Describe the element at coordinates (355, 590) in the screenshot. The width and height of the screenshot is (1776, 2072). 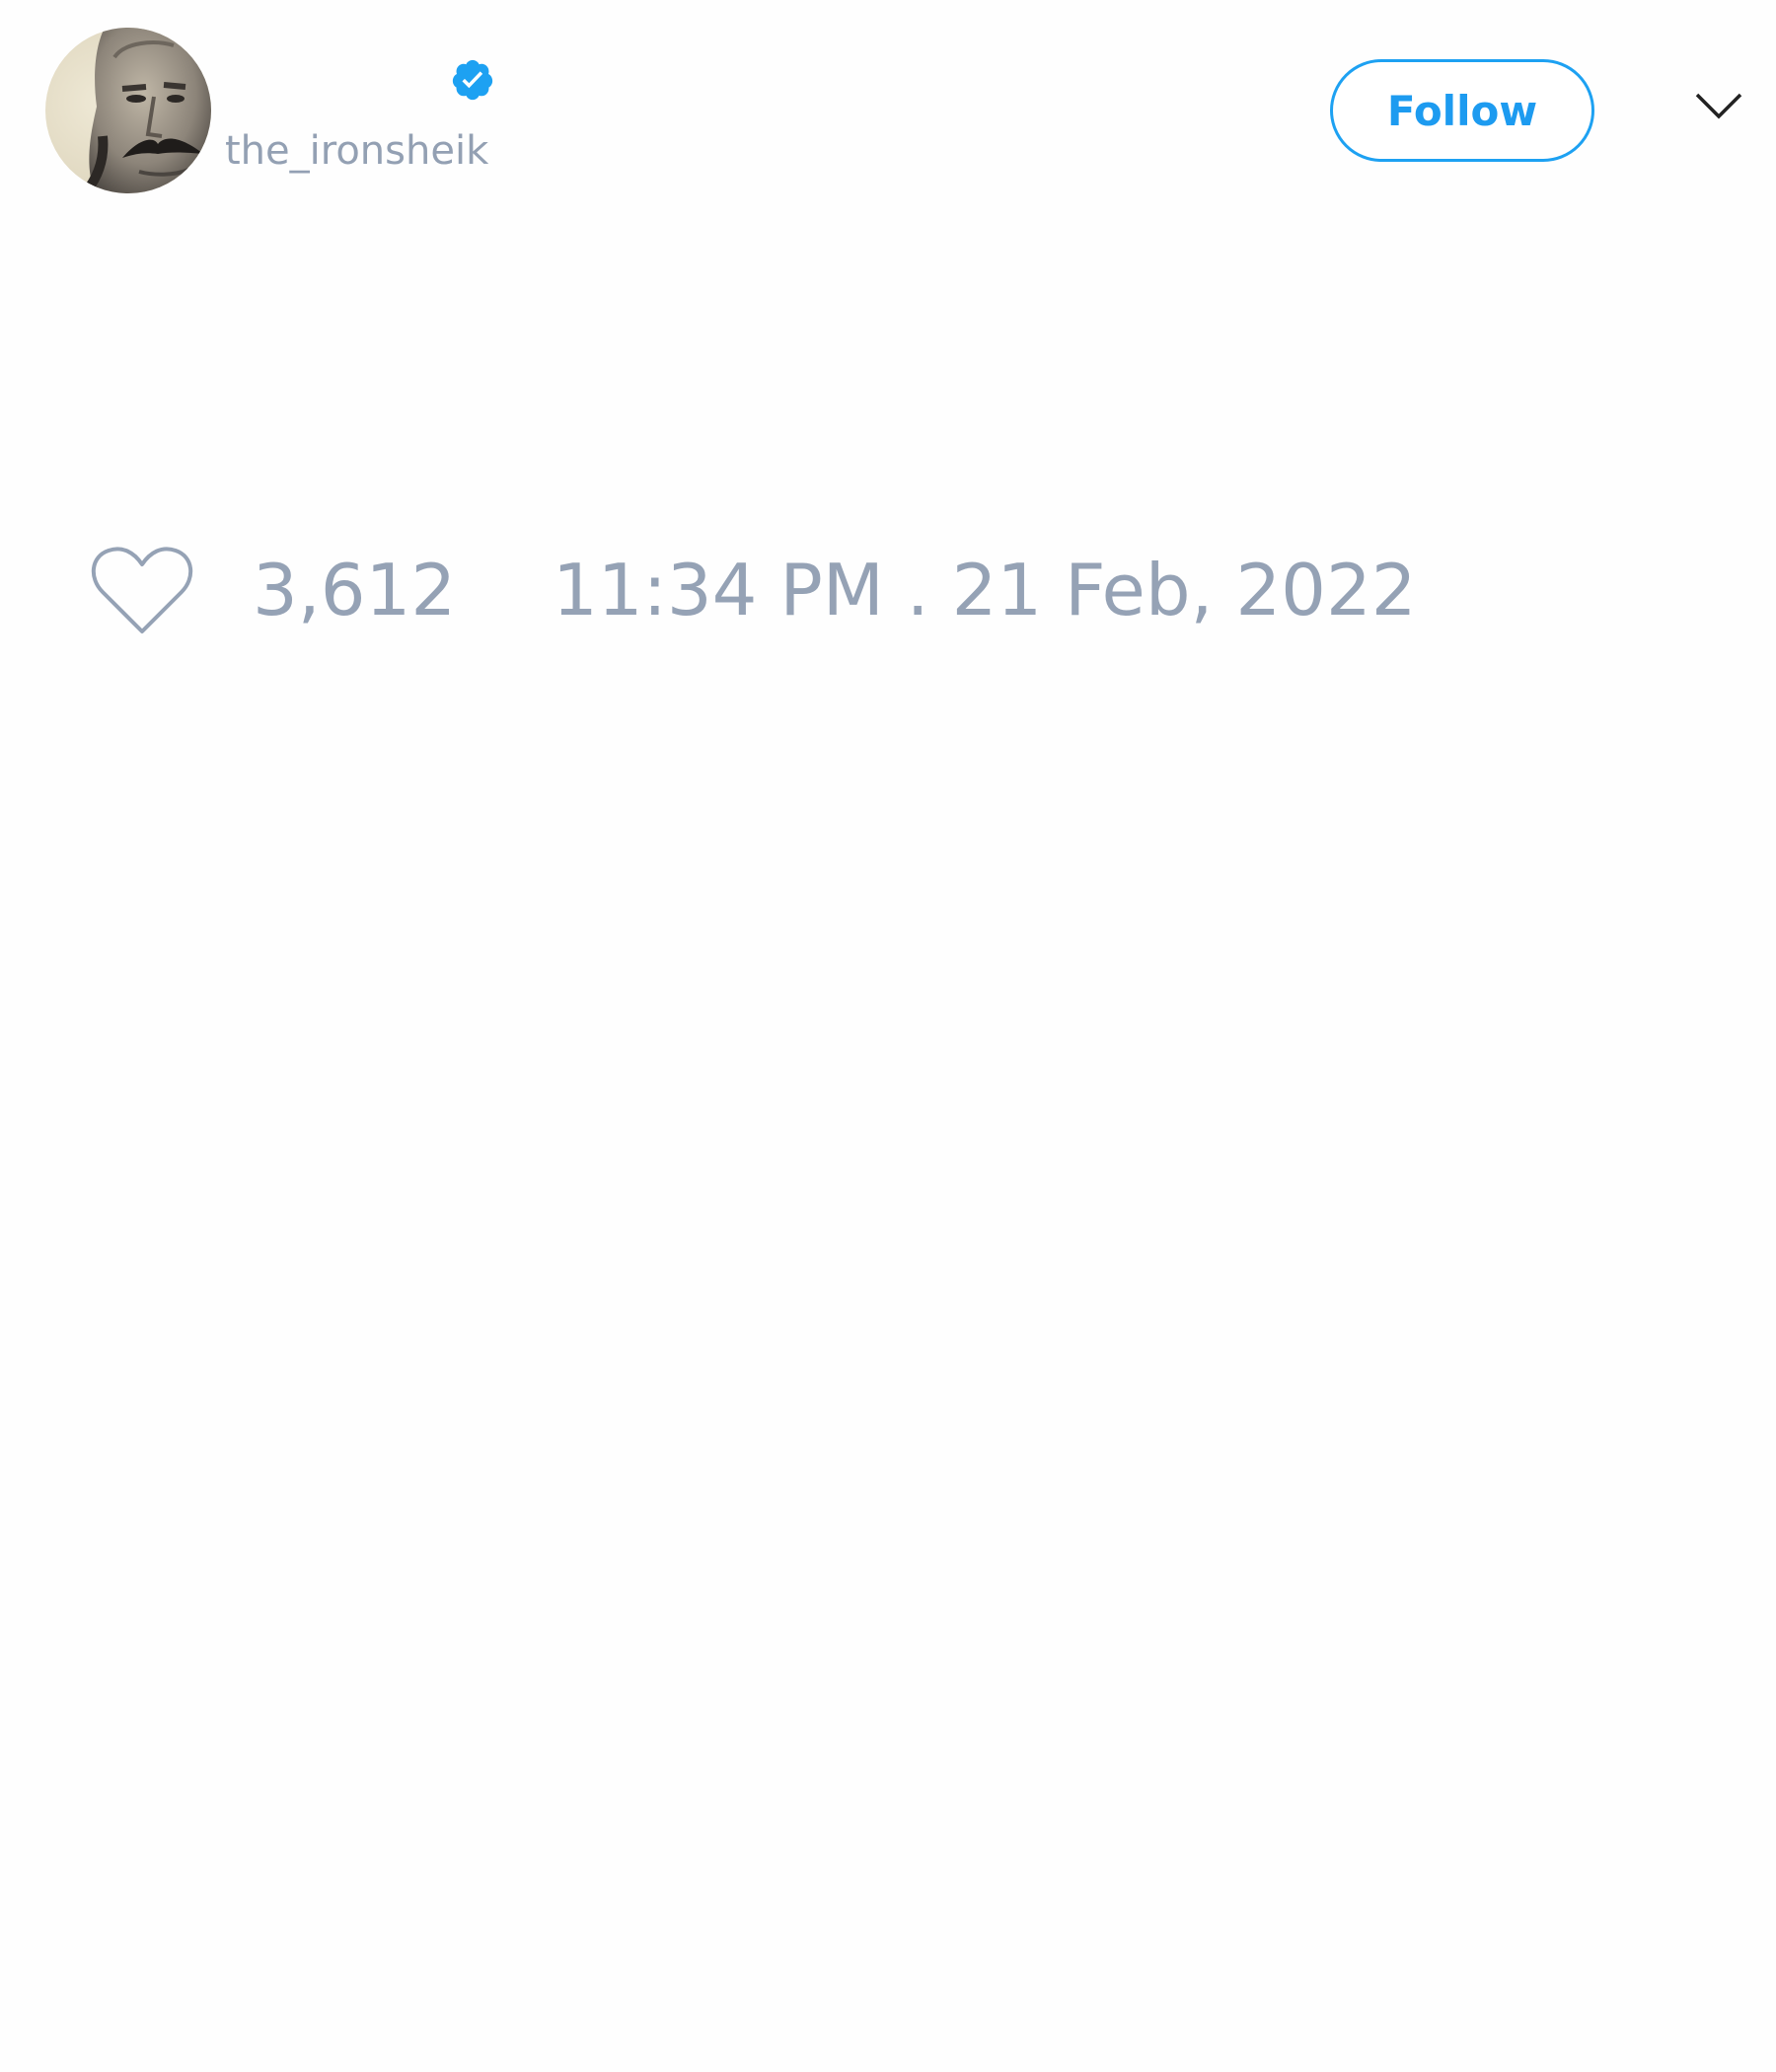
I see `like-count: 3,612` at that location.